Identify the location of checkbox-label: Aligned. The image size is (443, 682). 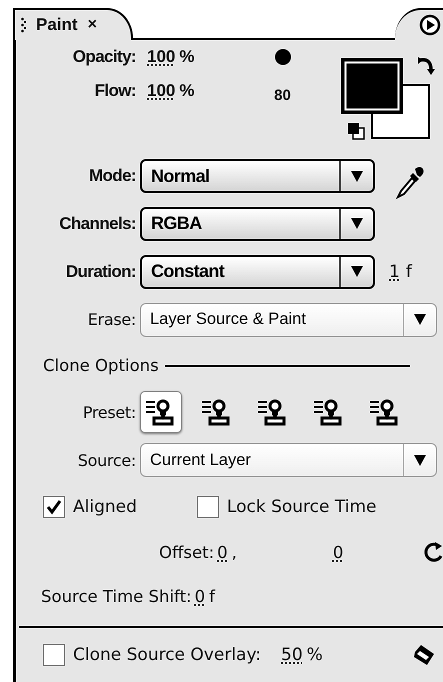
(105, 507).